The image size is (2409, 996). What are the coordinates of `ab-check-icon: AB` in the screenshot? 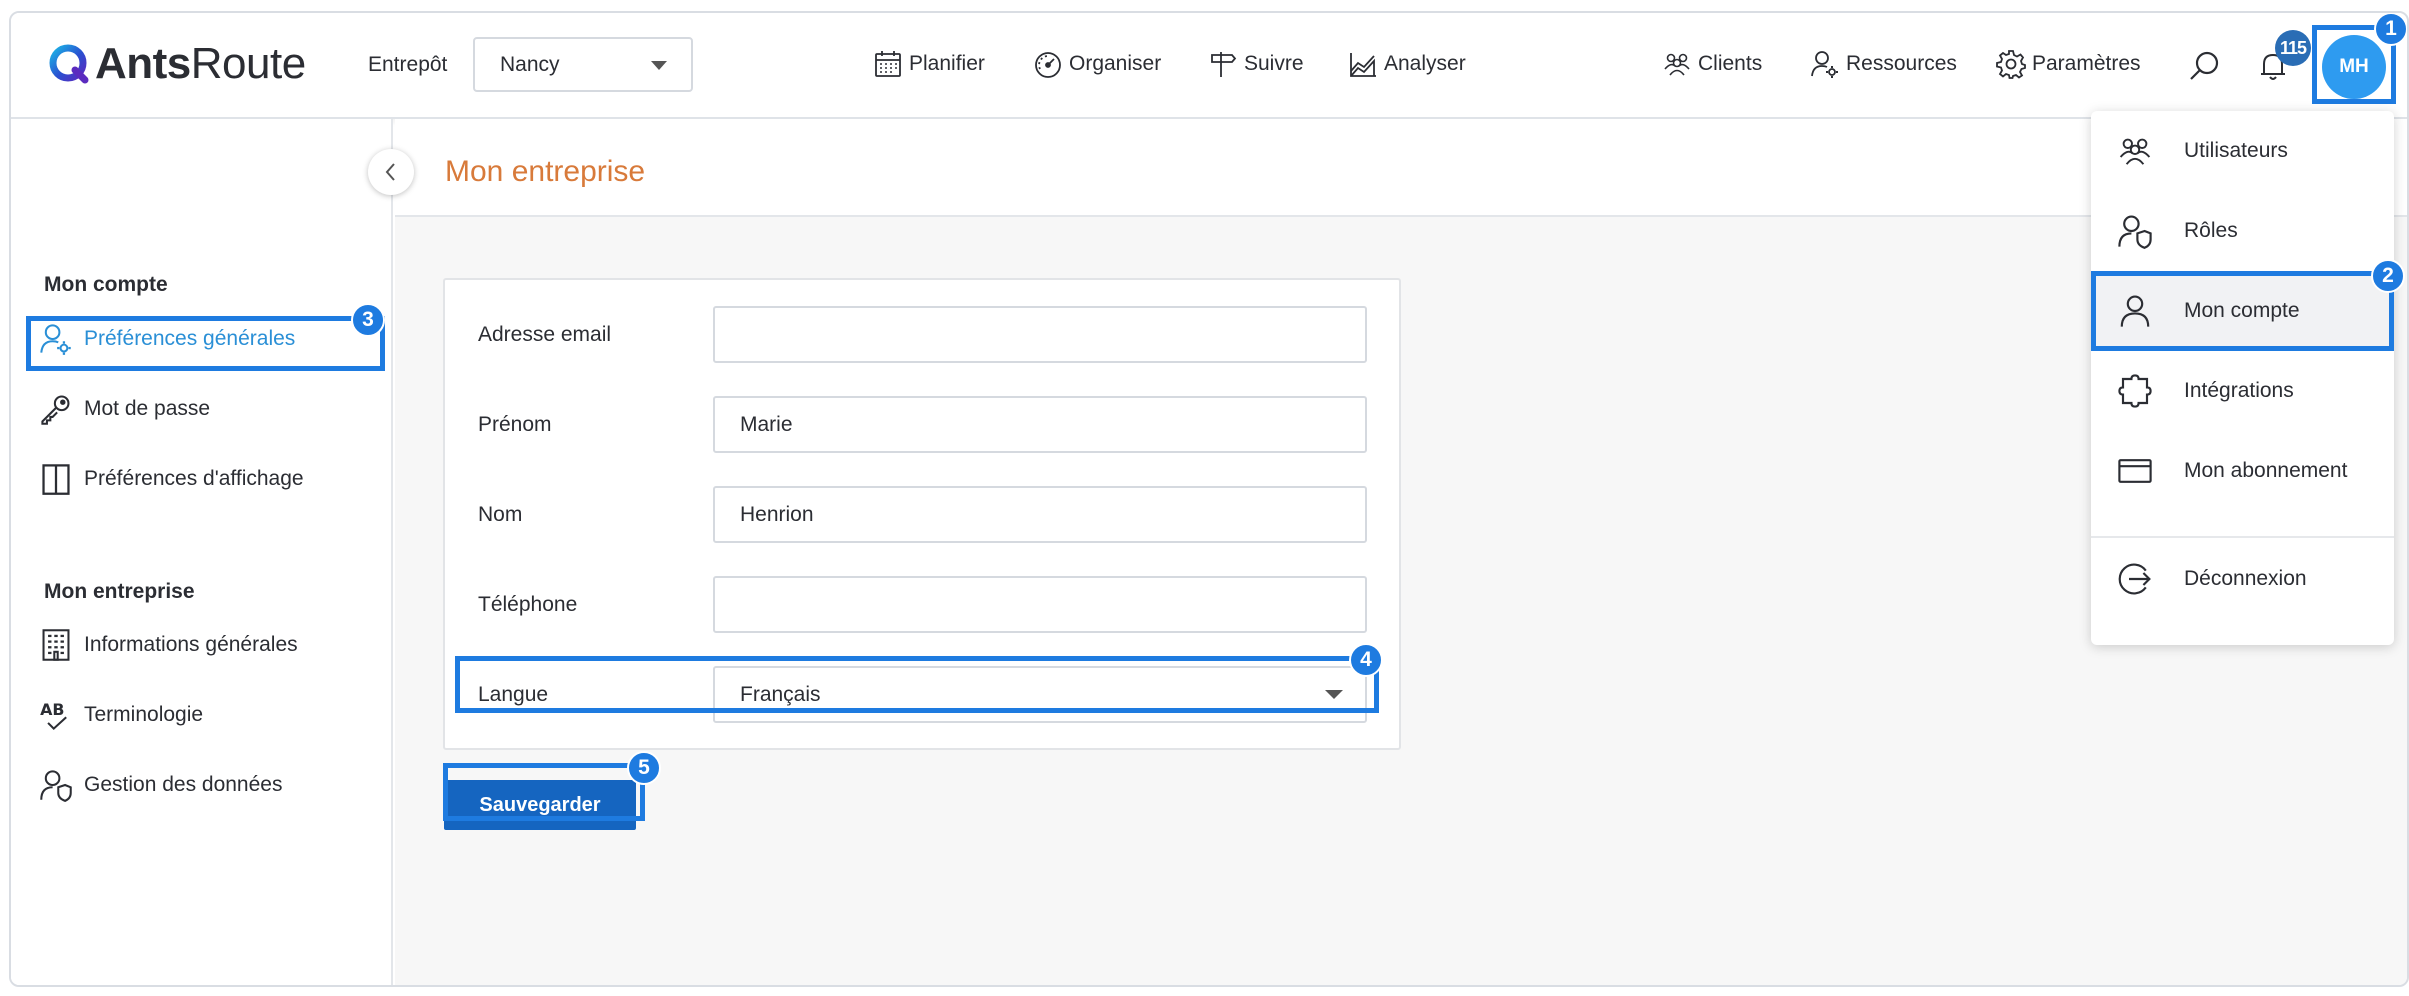 It's located at (56, 715).